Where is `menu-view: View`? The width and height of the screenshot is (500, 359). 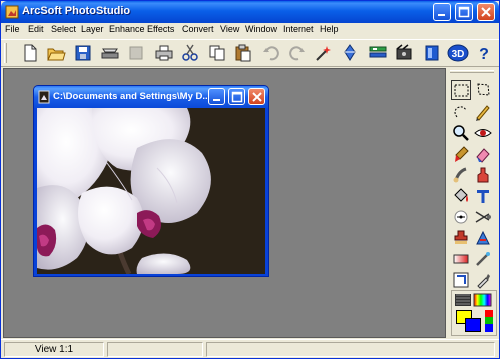 menu-view: View is located at coordinates (229, 29).